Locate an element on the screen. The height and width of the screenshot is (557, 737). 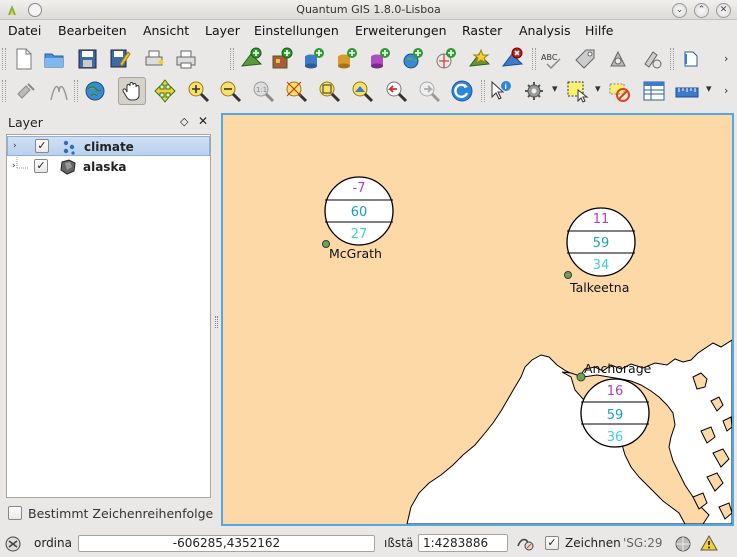
scale-field: 1:4283886 is located at coordinates (463, 543).